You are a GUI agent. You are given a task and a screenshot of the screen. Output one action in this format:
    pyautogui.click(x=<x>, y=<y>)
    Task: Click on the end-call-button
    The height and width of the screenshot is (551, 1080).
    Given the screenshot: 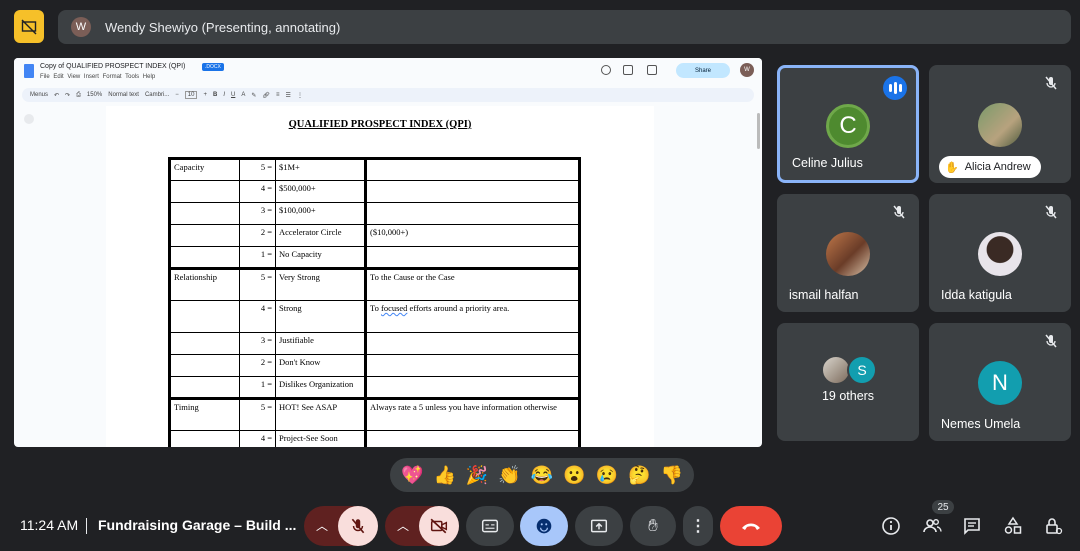 What is the action you would take?
    pyautogui.click(x=751, y=526)
    